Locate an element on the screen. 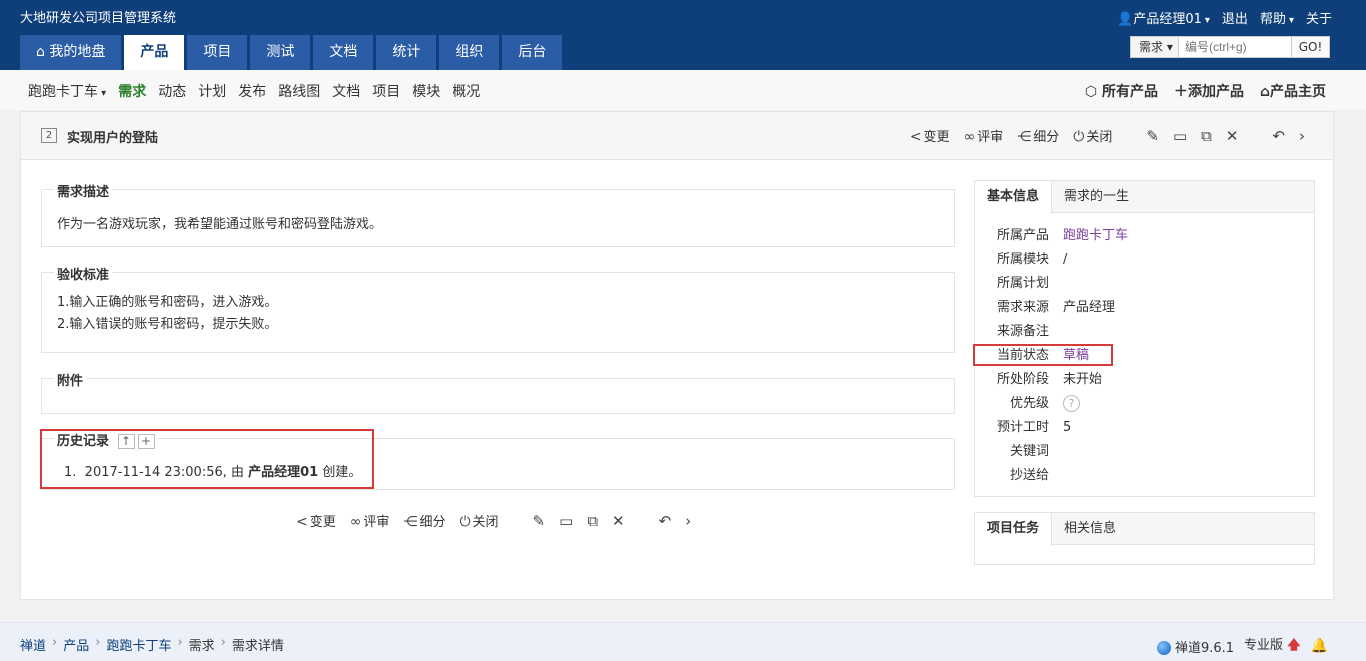 The width and height of the screenshot is (1366, 661). search-go-button: GO! is located at coordinates (1310, 47).